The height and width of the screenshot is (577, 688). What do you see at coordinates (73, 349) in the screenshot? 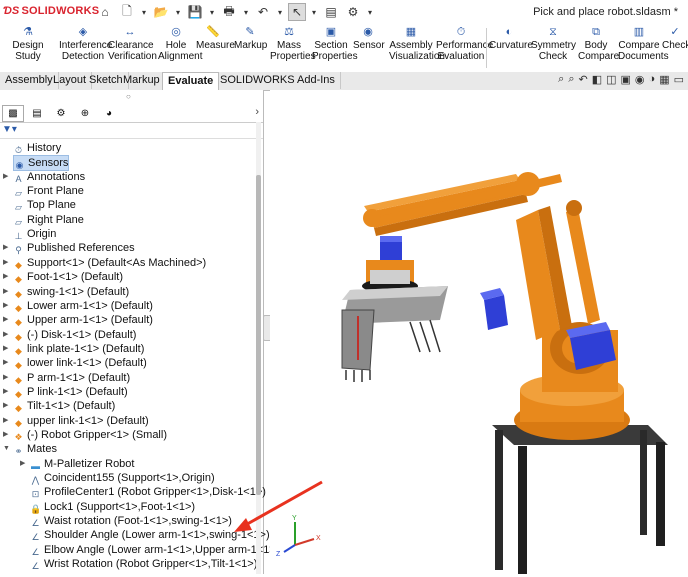
I see `tree-item: ▶ ◆ link plate-1<1> (Default)` at bounding box center [73, 349].